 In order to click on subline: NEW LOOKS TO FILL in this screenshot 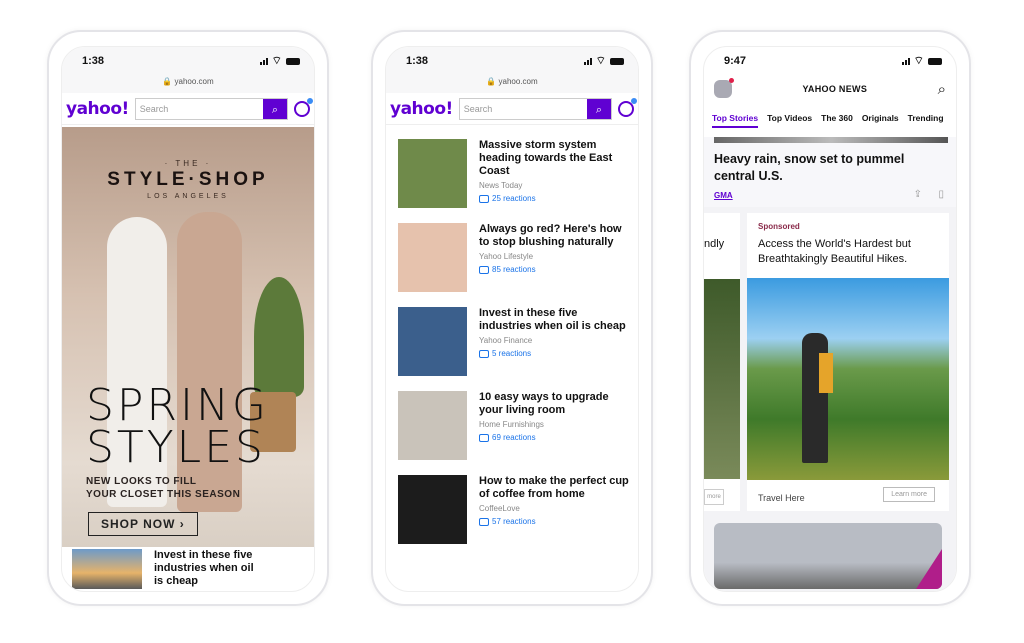, I will do `click(141, 481)`.